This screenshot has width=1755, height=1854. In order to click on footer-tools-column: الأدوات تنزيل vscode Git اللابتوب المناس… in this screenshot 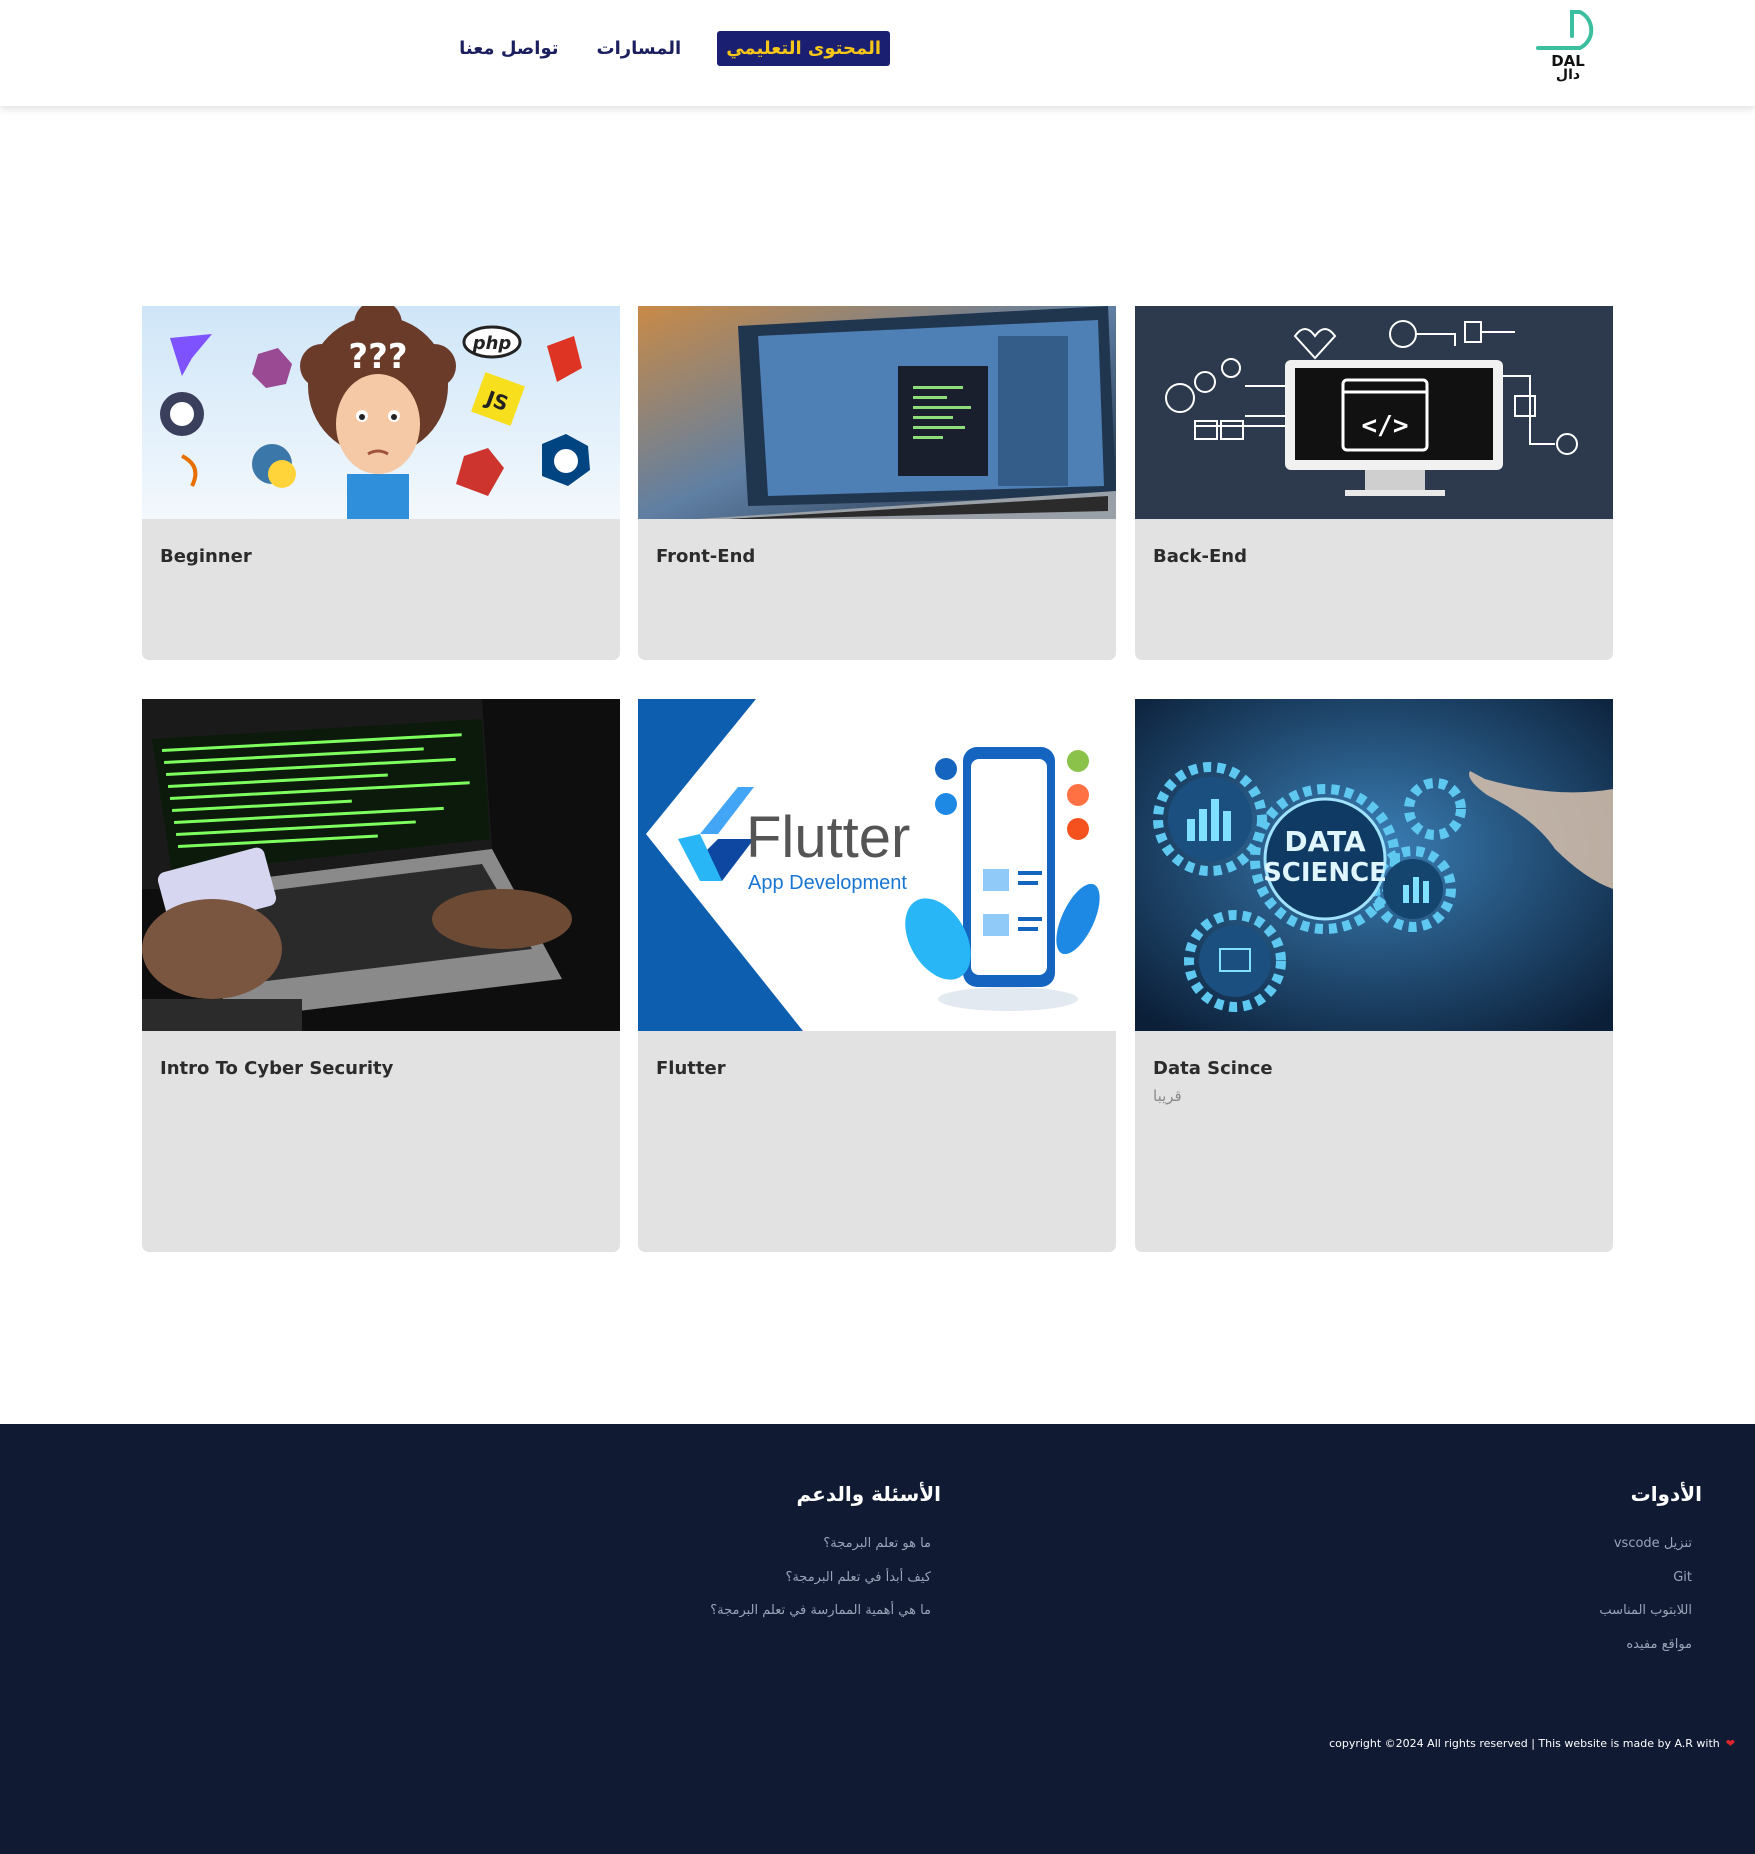, I will do `click(1572, 1576)`.